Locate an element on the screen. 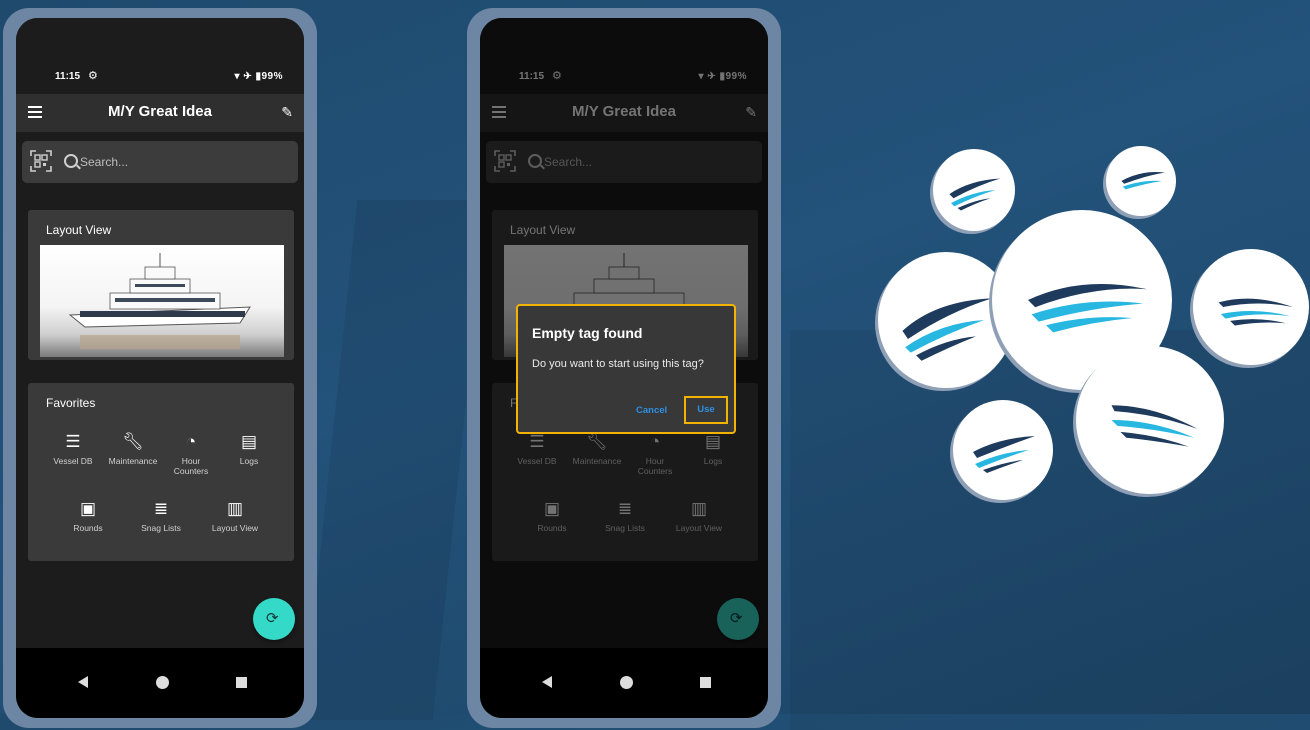 The height and width of the screenshot is (730, 1310). battery-level: 99% is located at coordinates (272, 76).